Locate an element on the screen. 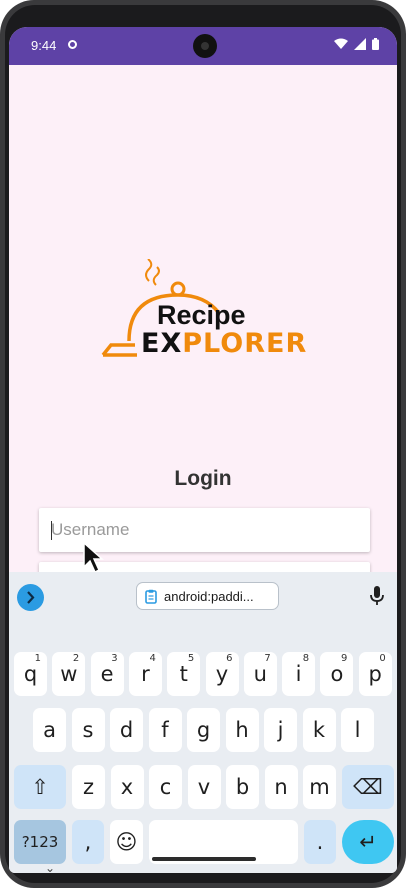 This screenshot has width=406, height=888. logo-title-explorer: EXPLORER is located at coordinates (224, 343).